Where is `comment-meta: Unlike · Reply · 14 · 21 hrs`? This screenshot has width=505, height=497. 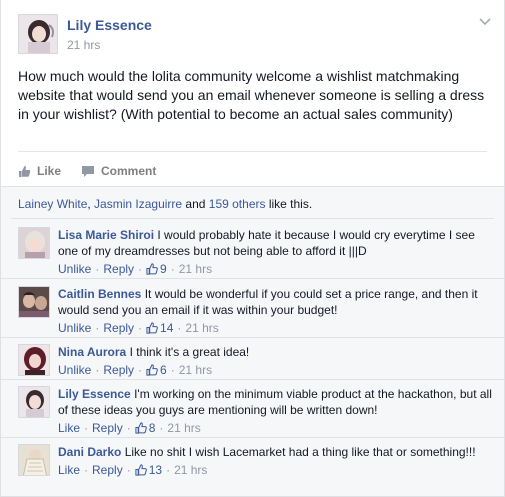
comment-meta: Unlike · Reply · 14 · 21 hrs is located at coordinates (138, 328).